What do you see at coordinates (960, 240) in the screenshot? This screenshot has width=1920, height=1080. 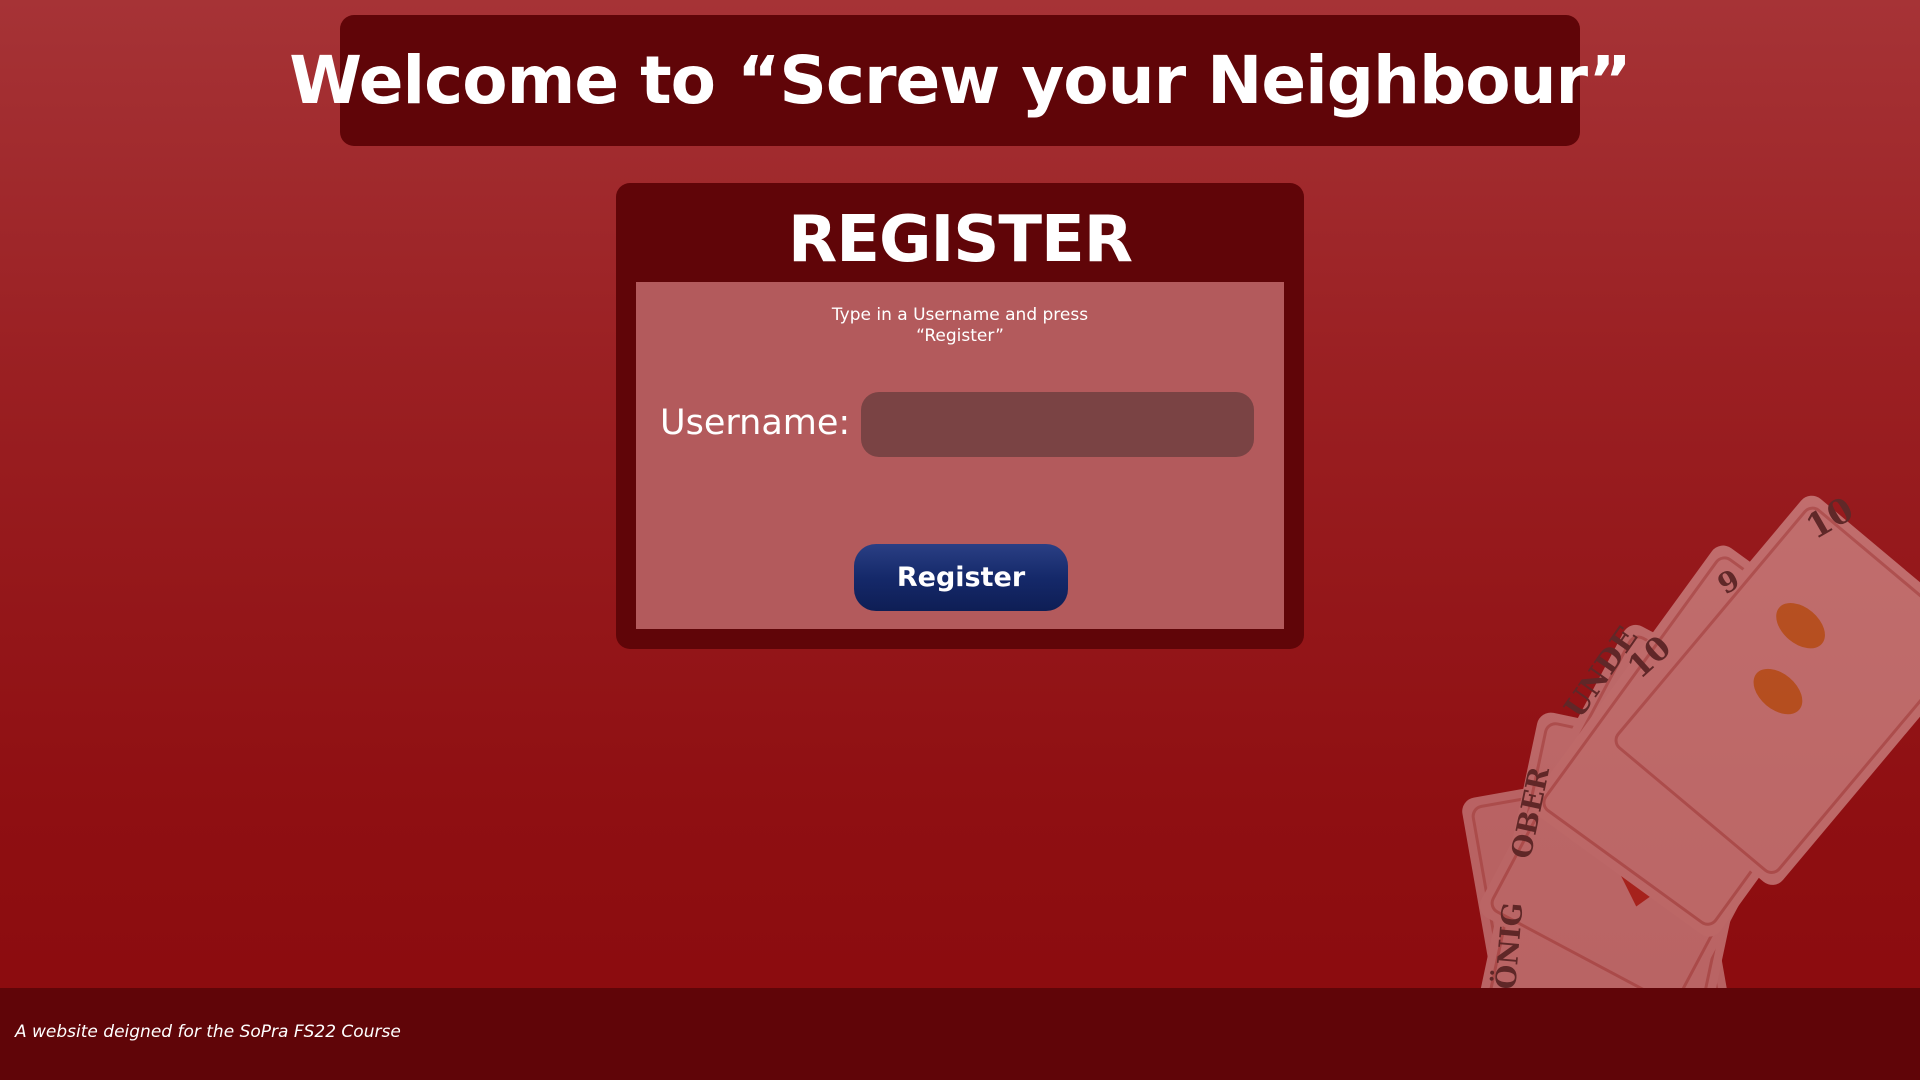 I see `register-heading: REGISTER` at bounding box center [960, 240].